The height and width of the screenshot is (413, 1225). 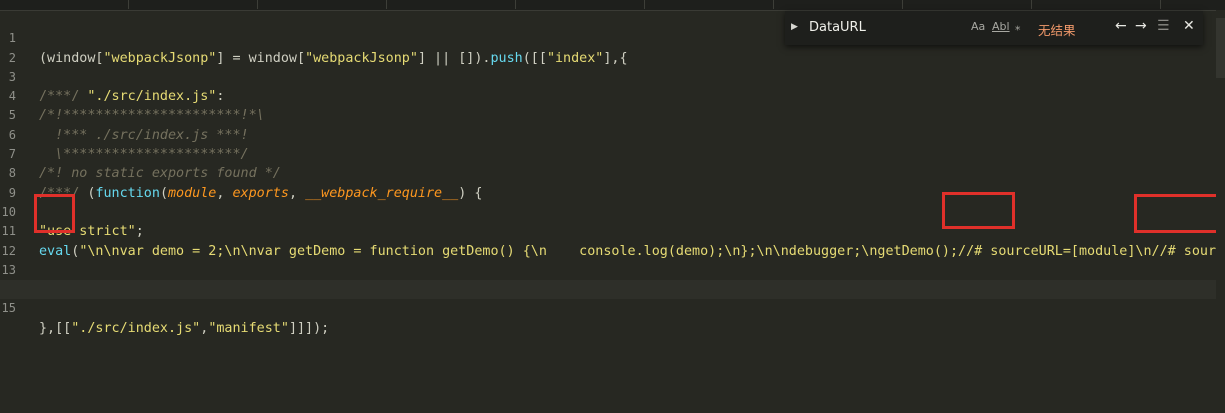 What do you see at coordinates (612, 308) in the screenshot?
I see `code-line-active: 15 },[["./src/index.js","manifest"]]]);` at bounding box center [612, 308].